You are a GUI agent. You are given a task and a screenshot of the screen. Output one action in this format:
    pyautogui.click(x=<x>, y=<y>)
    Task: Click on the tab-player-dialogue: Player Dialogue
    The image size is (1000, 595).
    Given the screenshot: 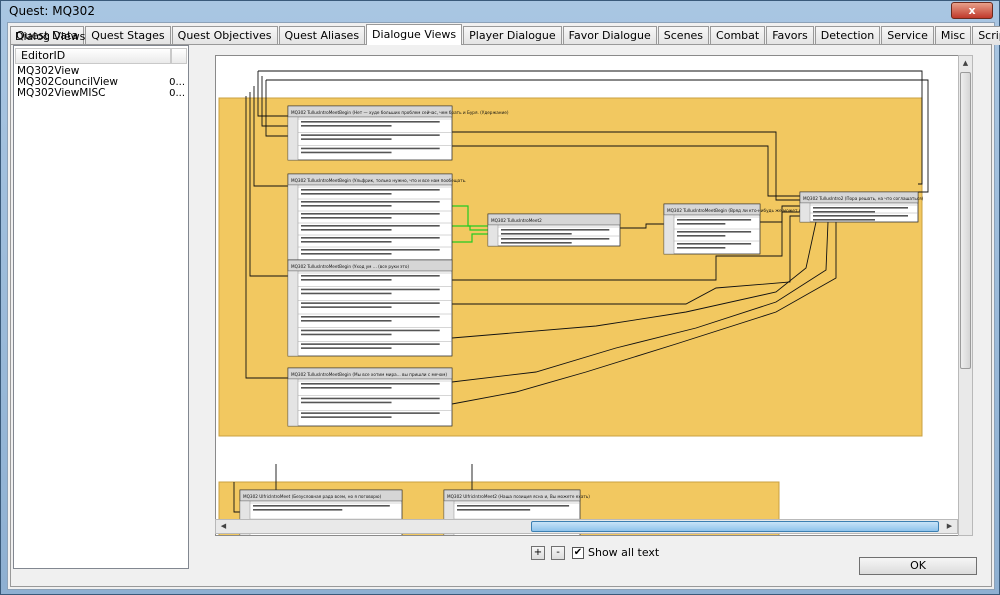 What is the action you would take?
    pyautogui.click(x=512, y=35)
    